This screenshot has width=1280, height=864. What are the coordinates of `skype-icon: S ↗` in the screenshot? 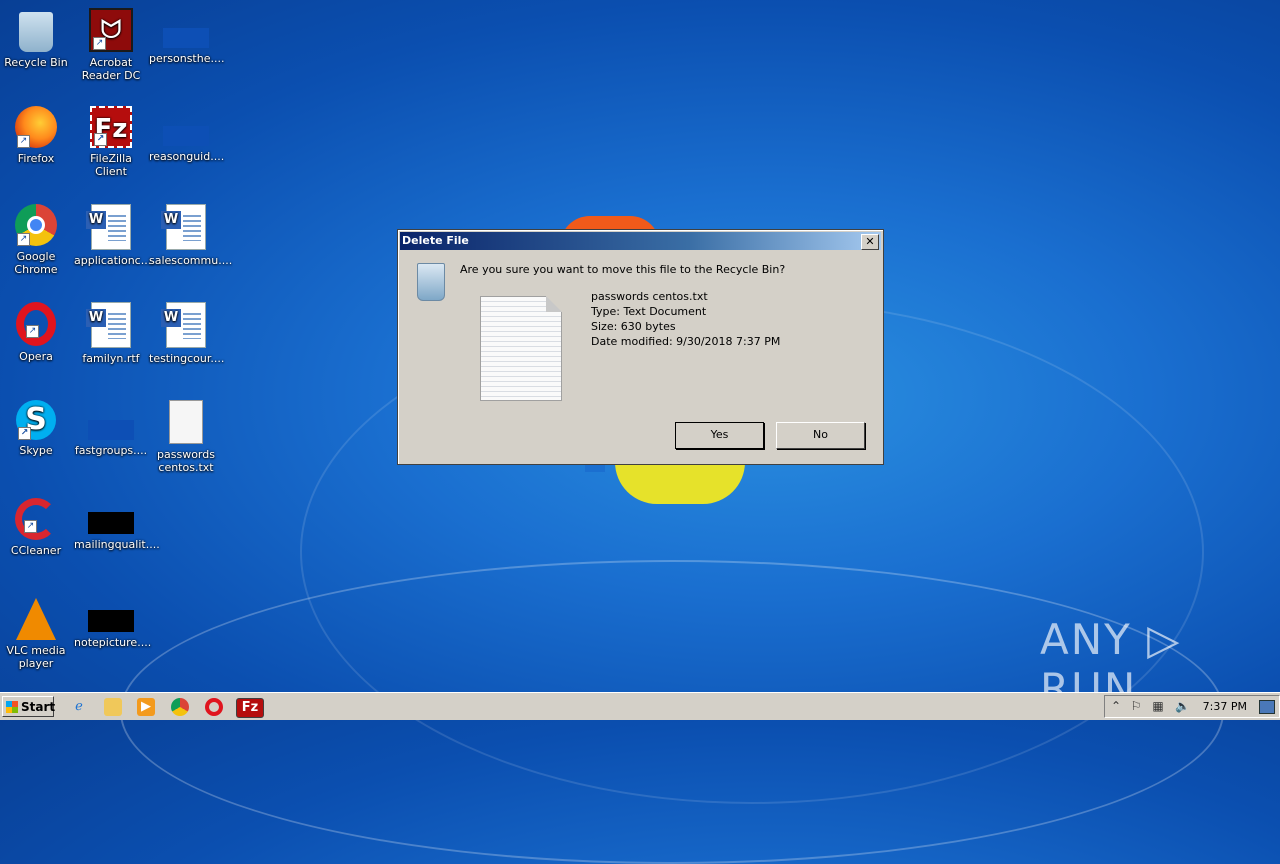 It's located at (36, 420).